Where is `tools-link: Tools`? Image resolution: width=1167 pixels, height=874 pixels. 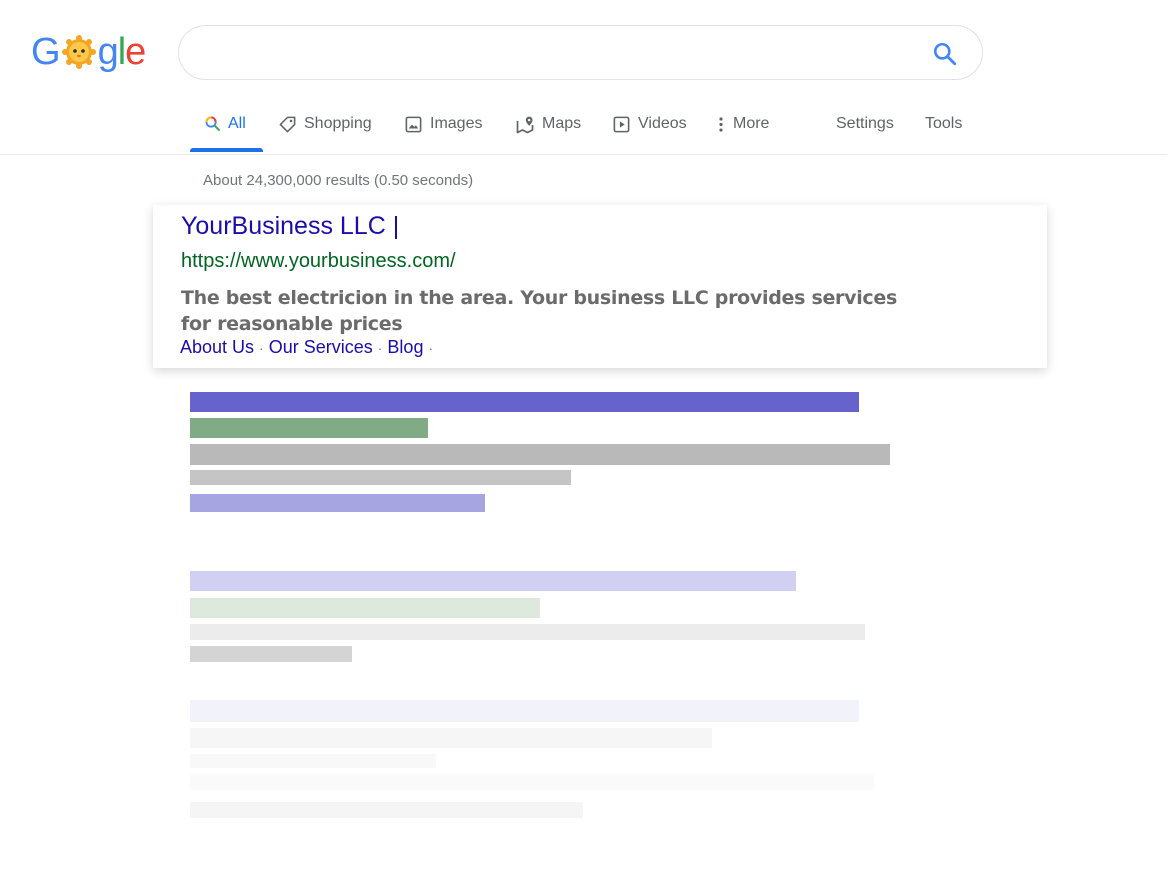 tools-link: Tools is located at coordinates (943, 130).